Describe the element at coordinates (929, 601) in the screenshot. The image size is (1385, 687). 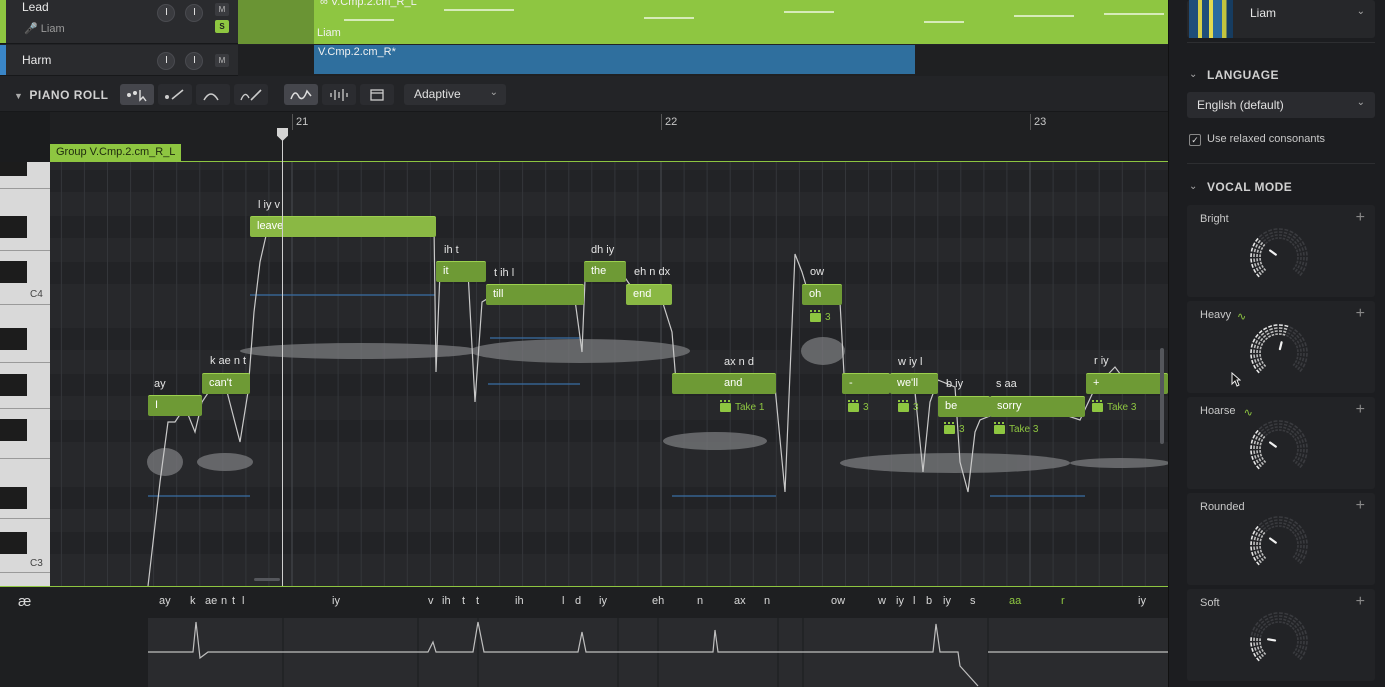
I see `phoneme-label: b` at that location.